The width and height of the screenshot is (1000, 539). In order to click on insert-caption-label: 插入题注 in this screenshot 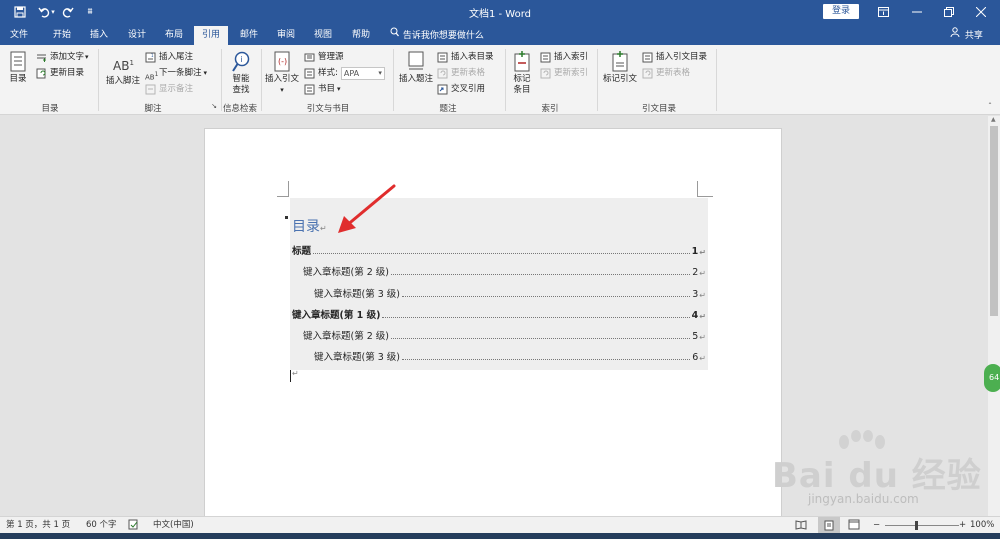, I will do `click(415, 79)`.